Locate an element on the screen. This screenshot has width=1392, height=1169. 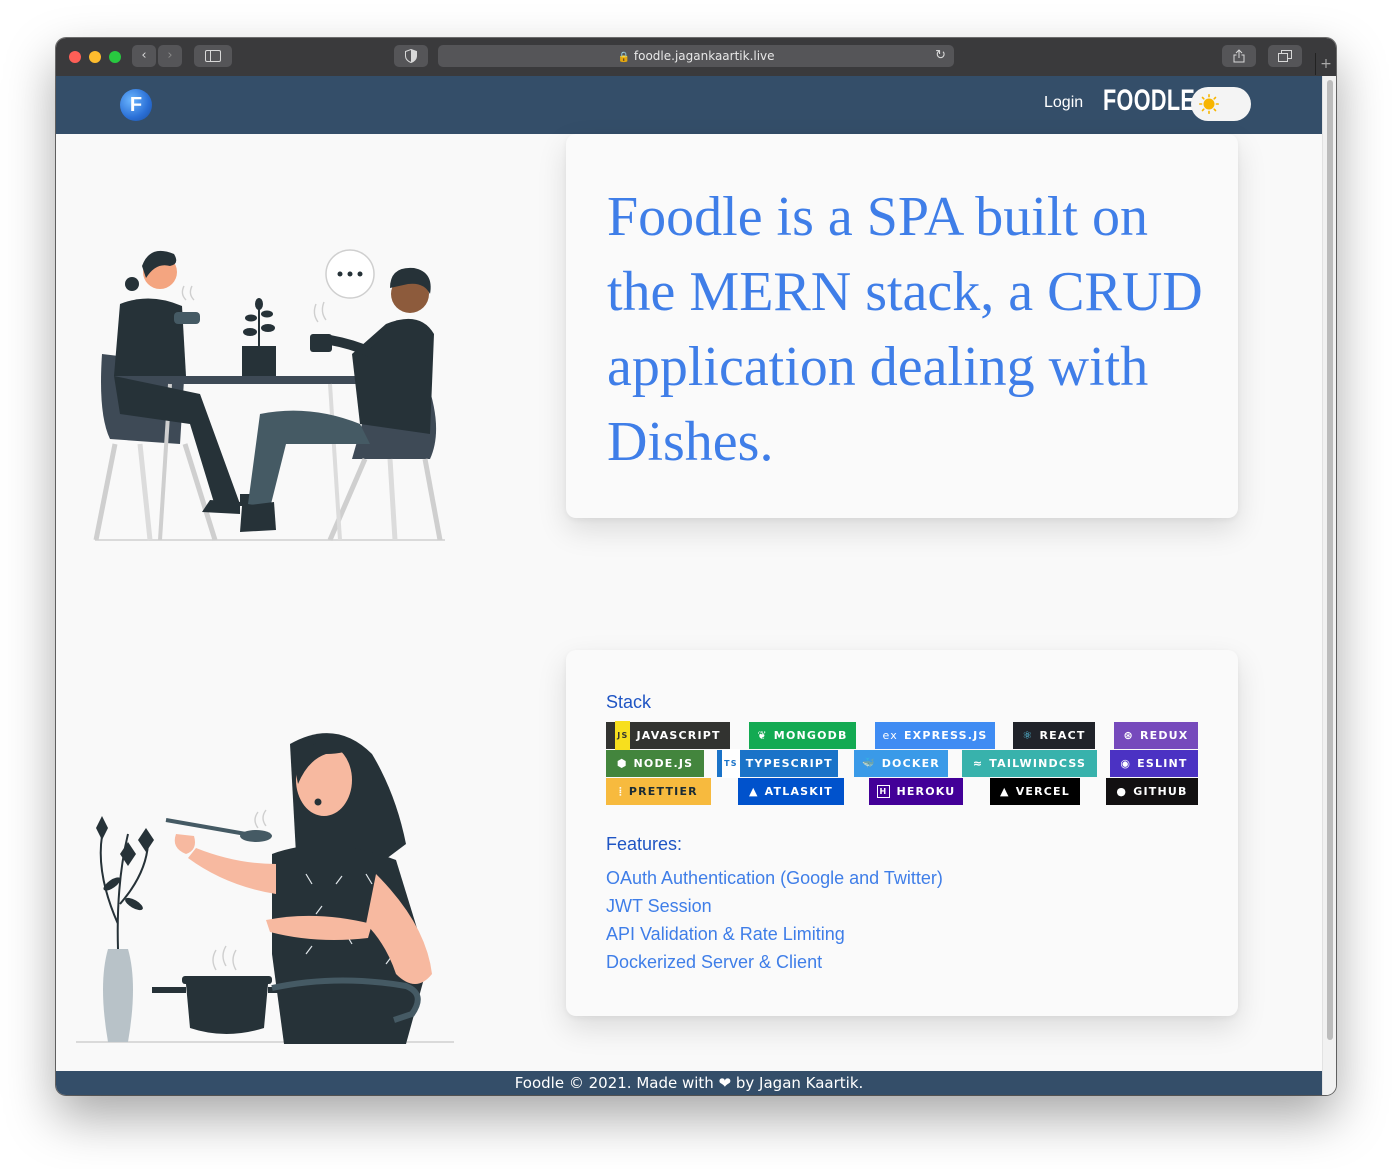
chevron-right-icon: › is located at coordinates (170, 55).